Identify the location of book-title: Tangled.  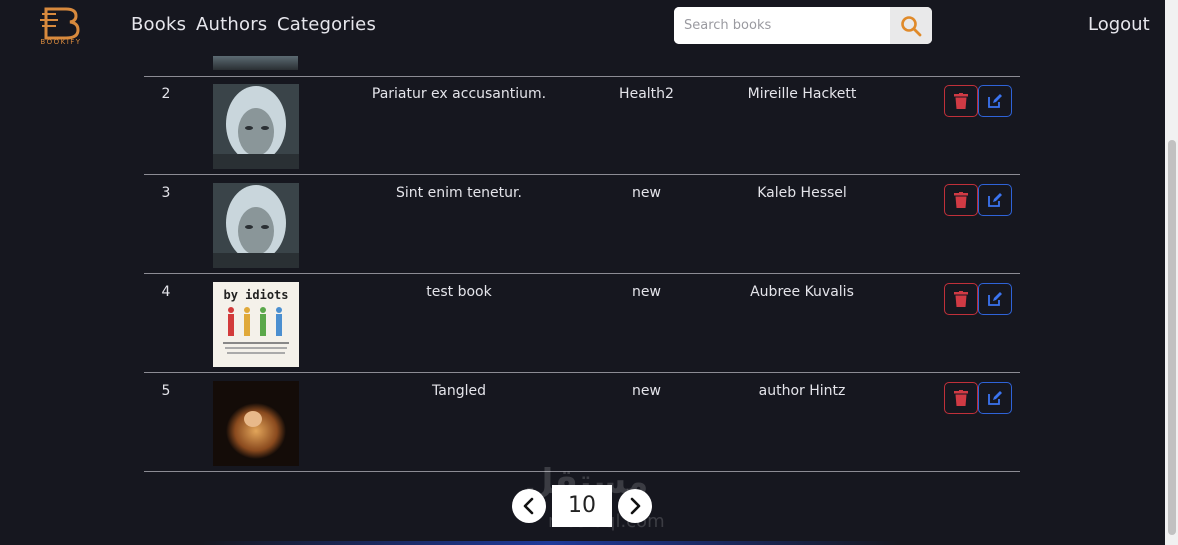
(459, 391).